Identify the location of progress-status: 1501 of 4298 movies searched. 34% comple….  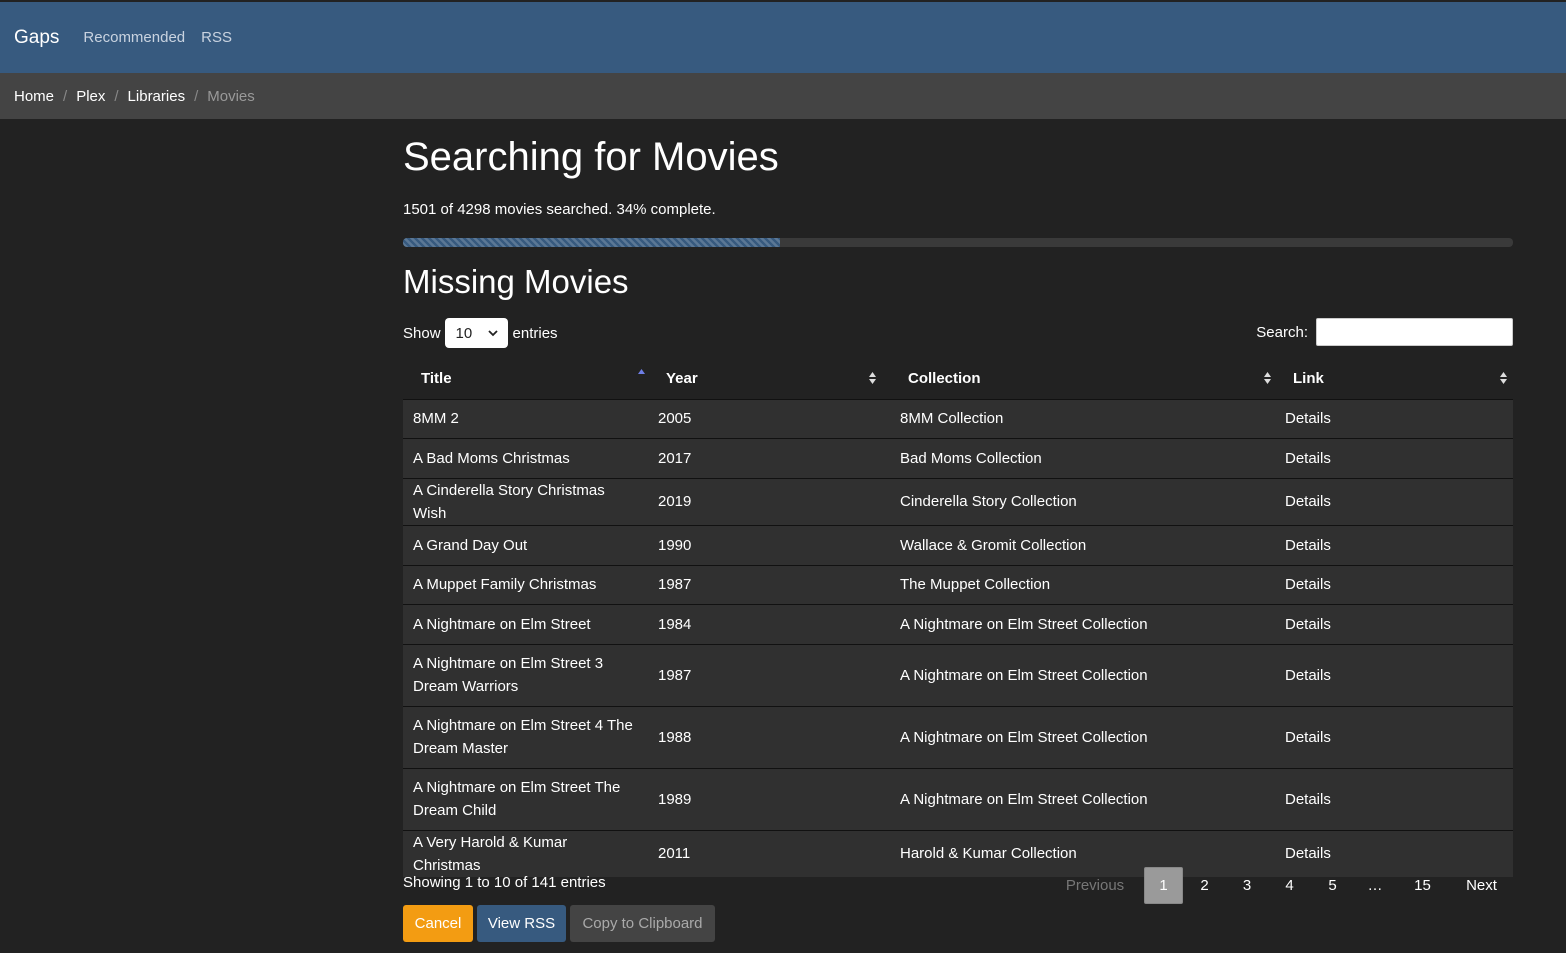
(559, 209).